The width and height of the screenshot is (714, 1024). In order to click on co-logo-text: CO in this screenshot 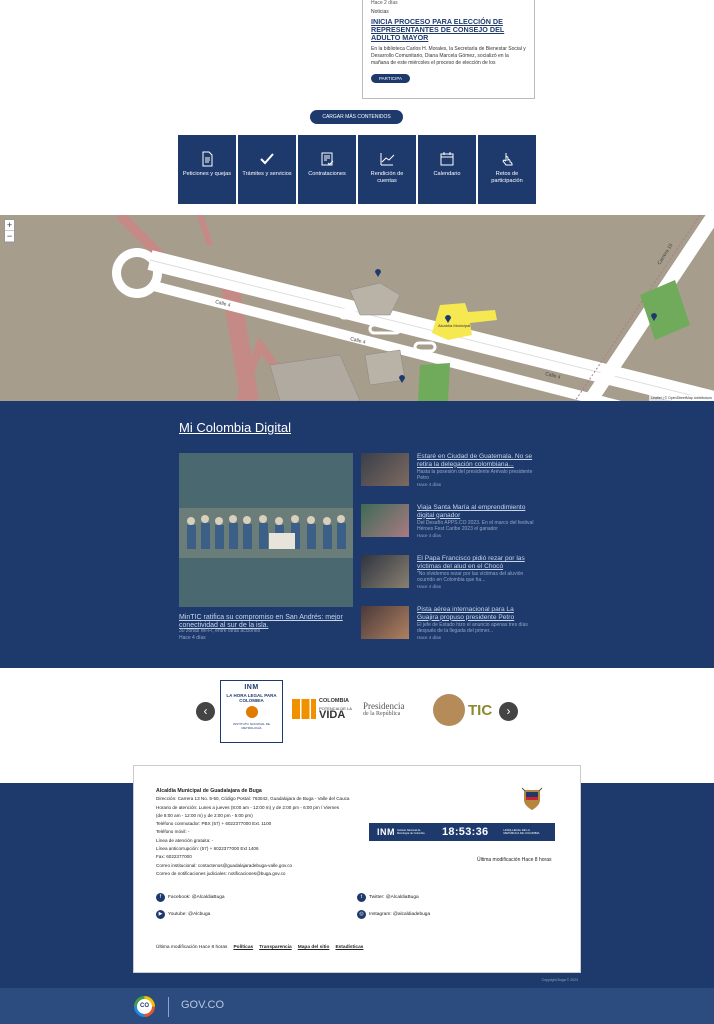, I will do `click(144, 1006)`.